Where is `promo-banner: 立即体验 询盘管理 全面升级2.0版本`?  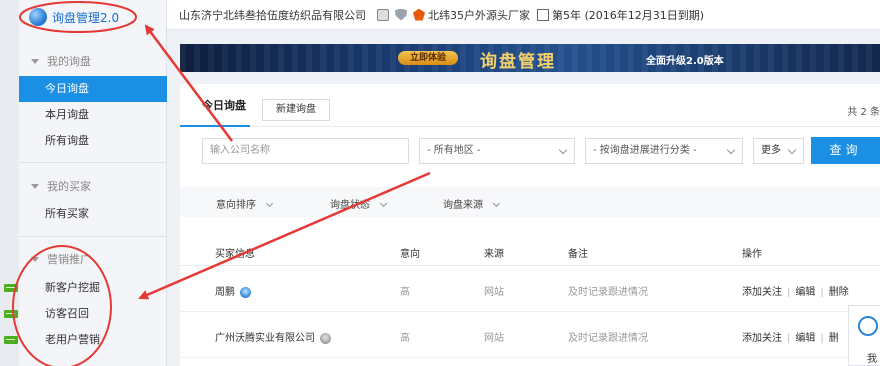 promo-banner: 立即体验 询盘管理 全面升级2.0版本 is located at coordinates (530, 58).